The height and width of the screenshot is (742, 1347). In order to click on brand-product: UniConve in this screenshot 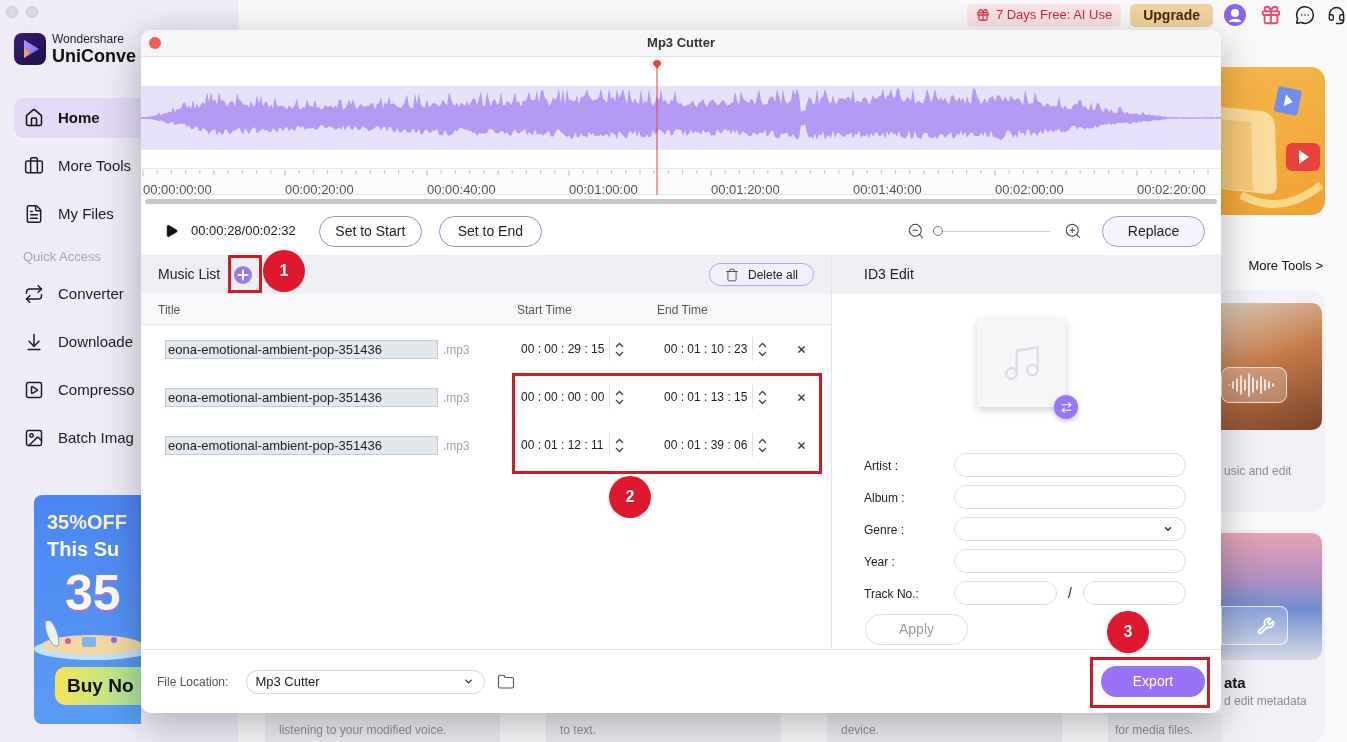, I will do `click(94, 56)`.